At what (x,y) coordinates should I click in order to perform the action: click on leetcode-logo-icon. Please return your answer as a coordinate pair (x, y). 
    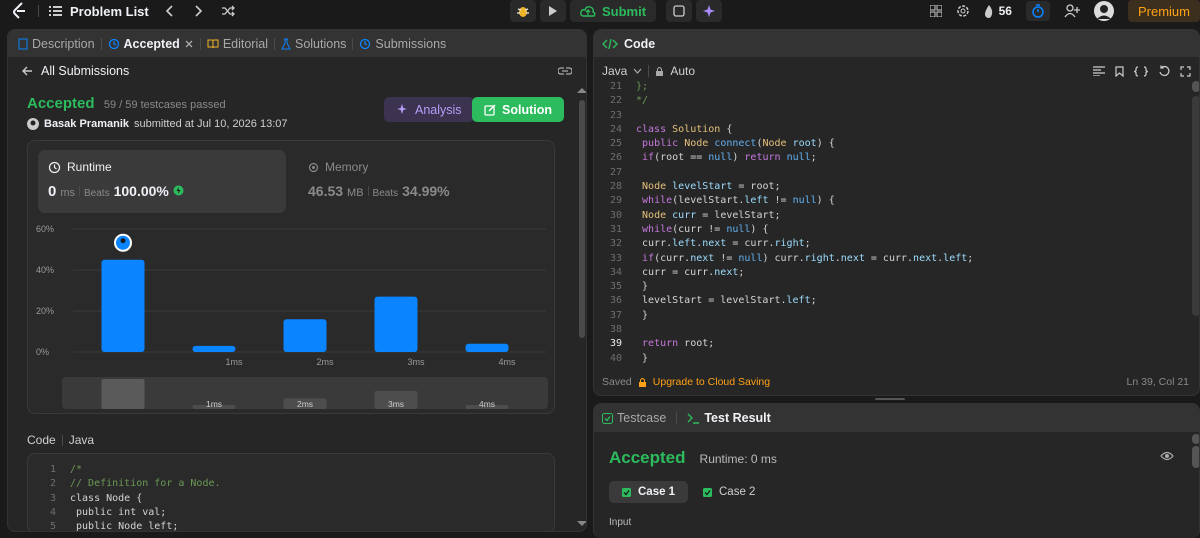
    Looking at the image, I should click on (20, 11).